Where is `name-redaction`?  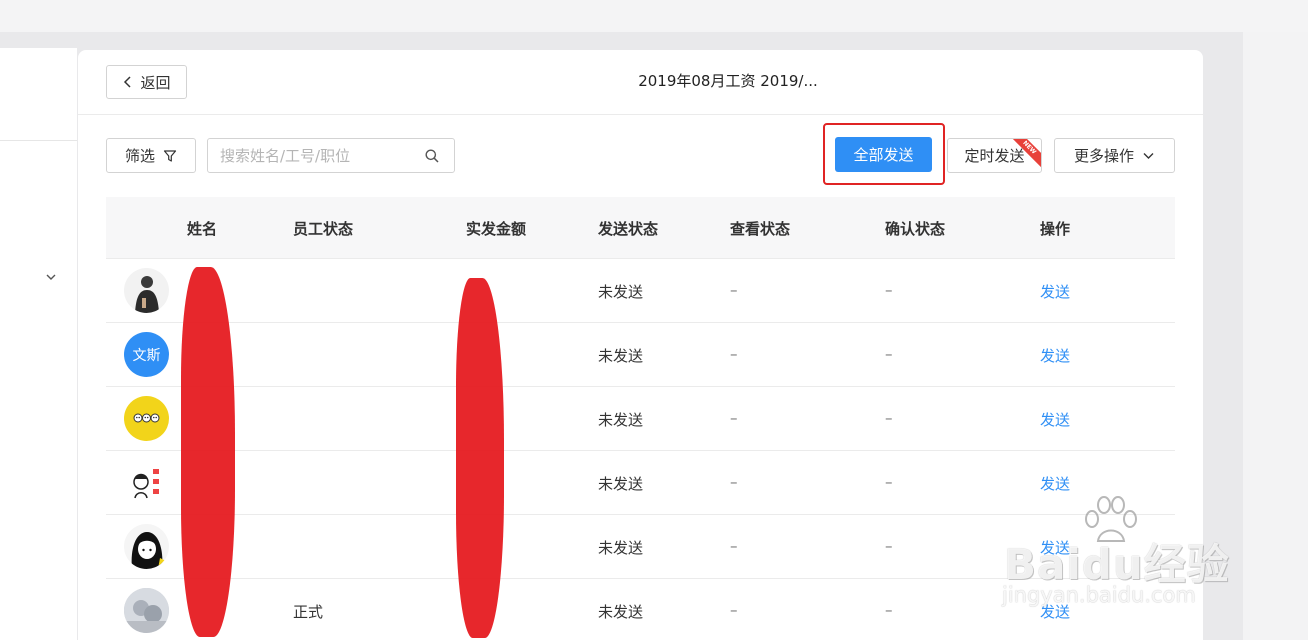
name-redaction is located at coordinates (208, 452).